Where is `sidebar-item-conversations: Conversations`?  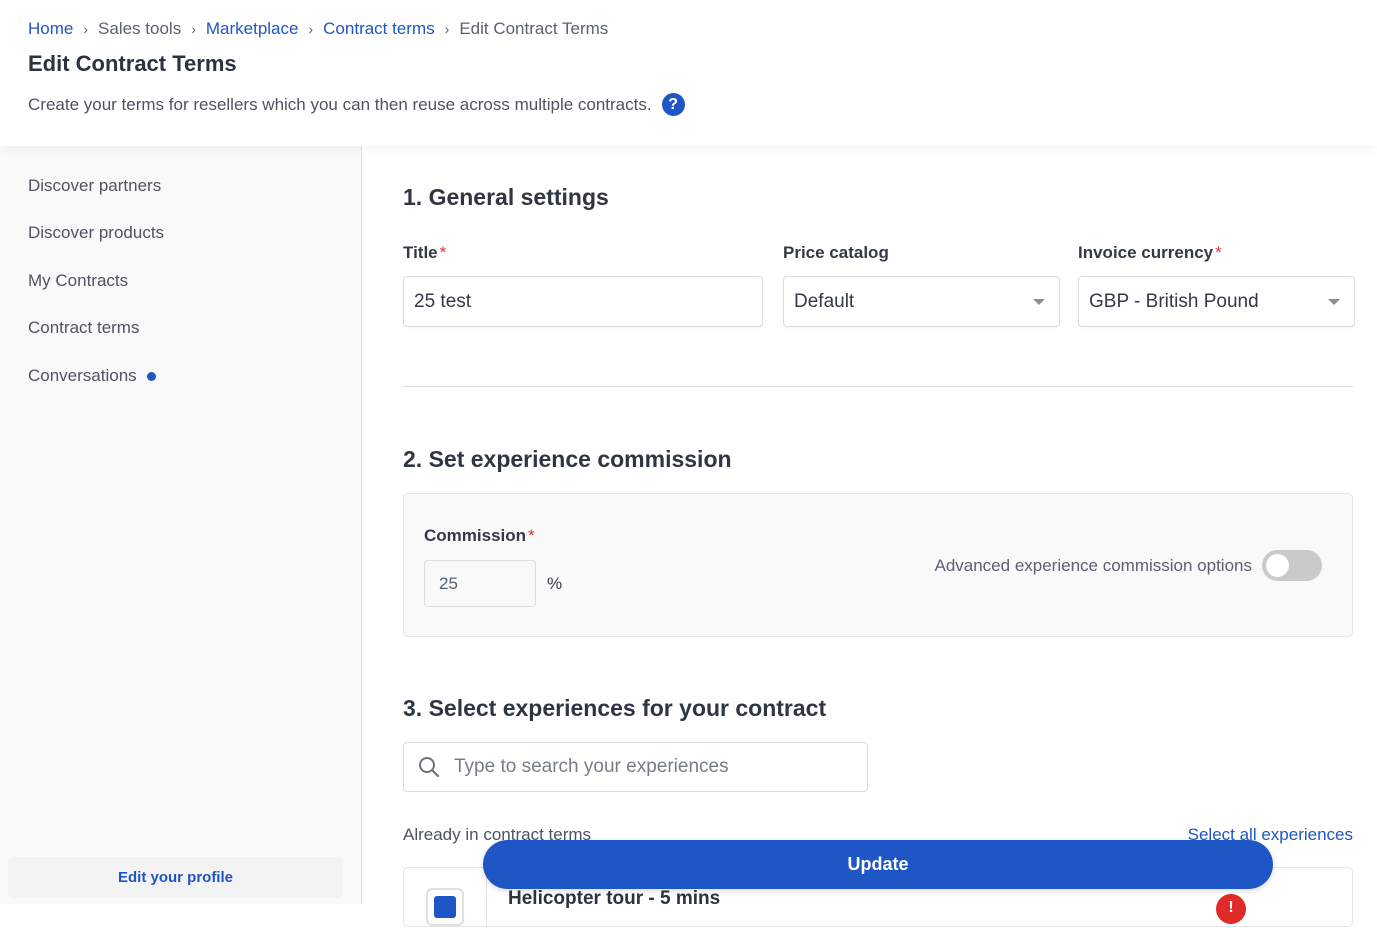
sidebar-item-conversations: Conversations is located at coordinates (92, 376).